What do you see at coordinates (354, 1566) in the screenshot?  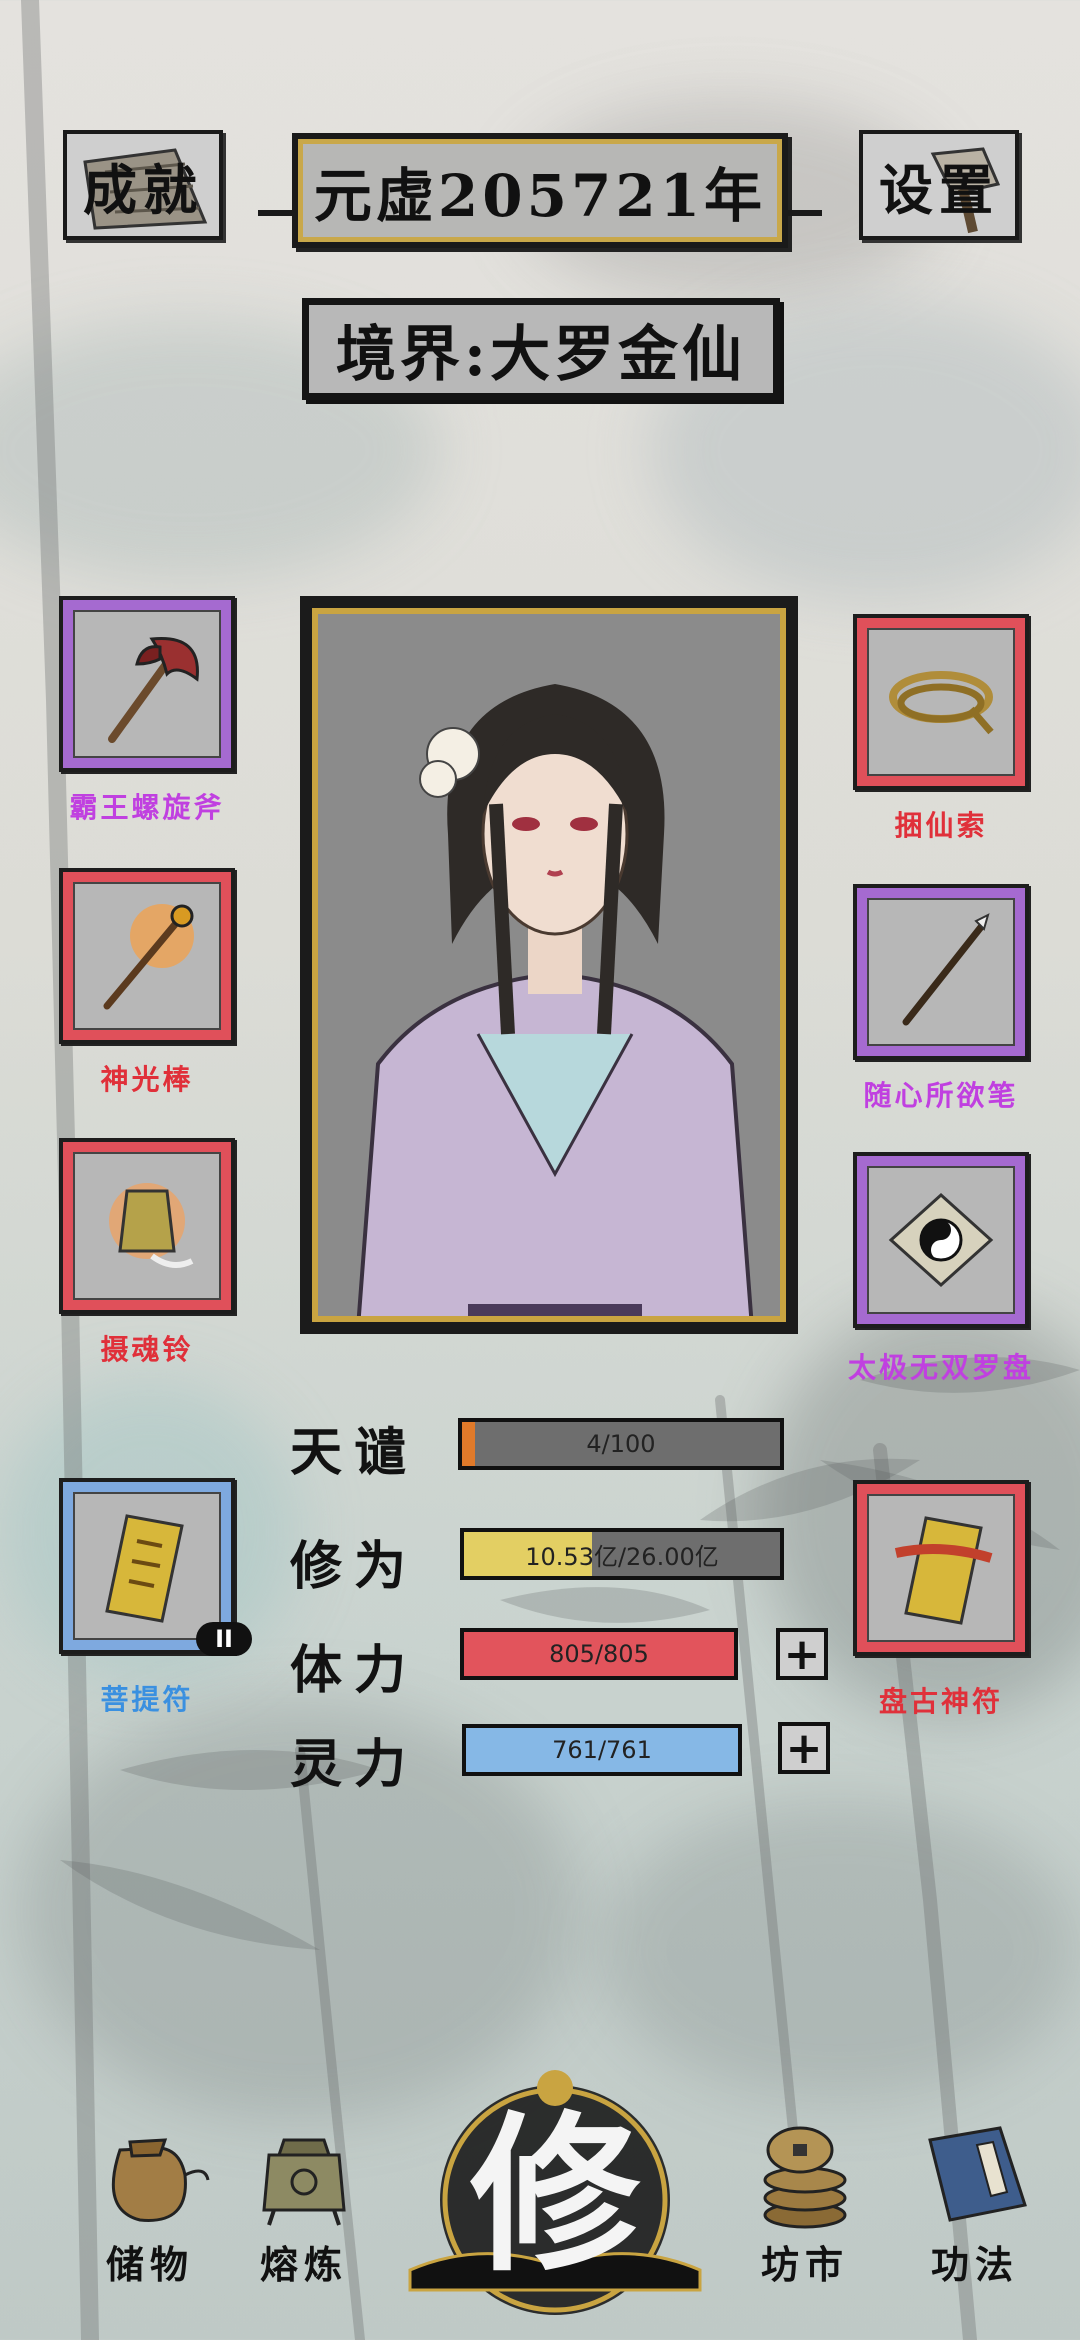 I see `stat-label-xiuwei: 修为` at bounding box center [354, 1566].